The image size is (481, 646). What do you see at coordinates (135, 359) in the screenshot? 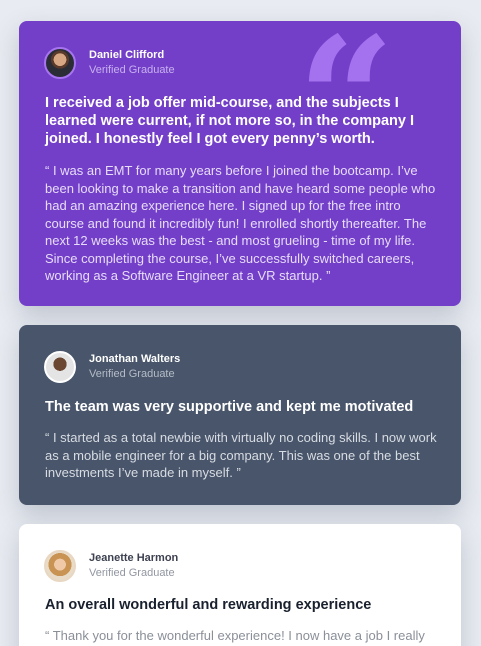
I see `author-name: Jonathan Walters` at bounding box center [135, 359].